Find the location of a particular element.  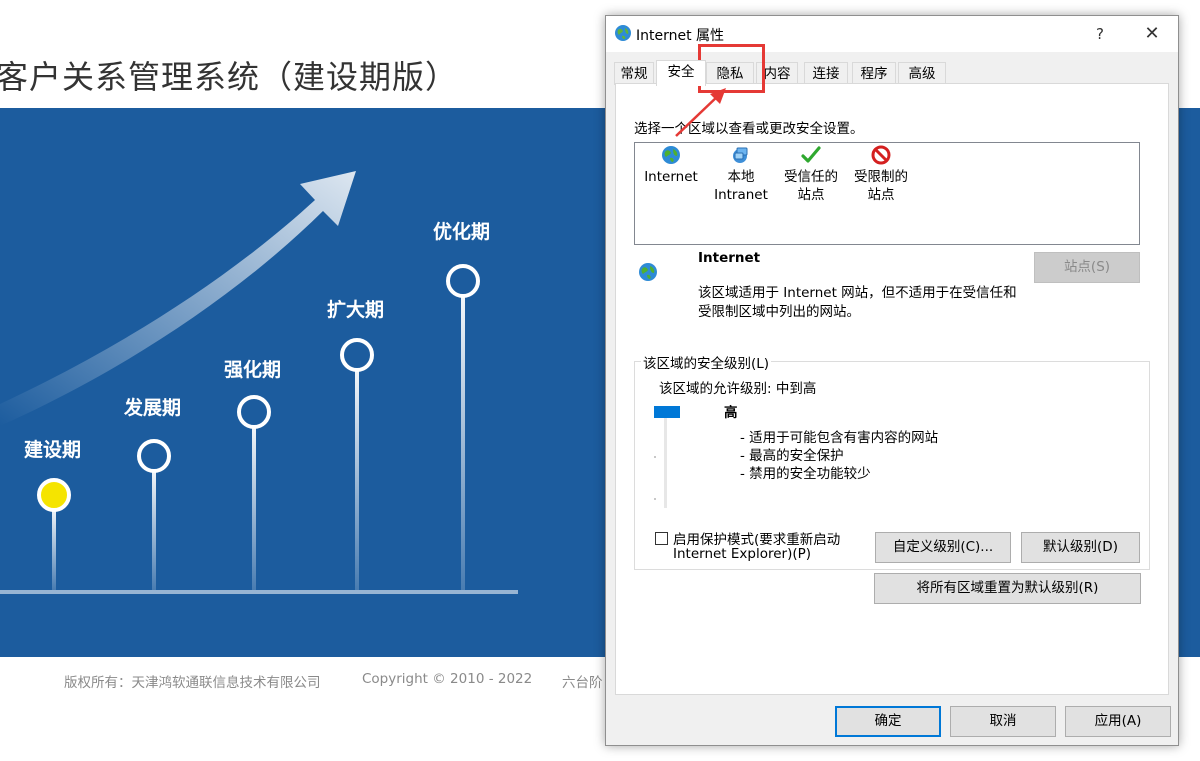

tab-general: 常规 is located at coordinates (634, 73).